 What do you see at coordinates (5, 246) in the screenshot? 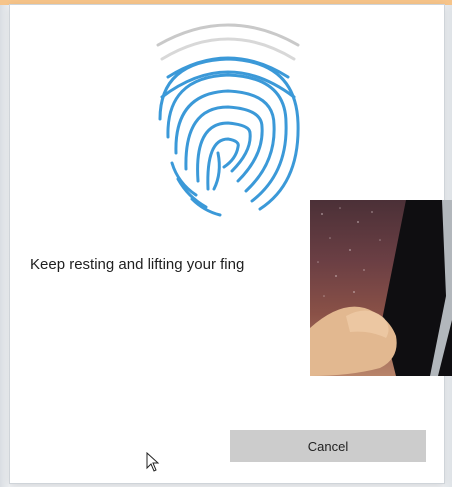
I see `background-window-edge` at bounding box center [5, 246].